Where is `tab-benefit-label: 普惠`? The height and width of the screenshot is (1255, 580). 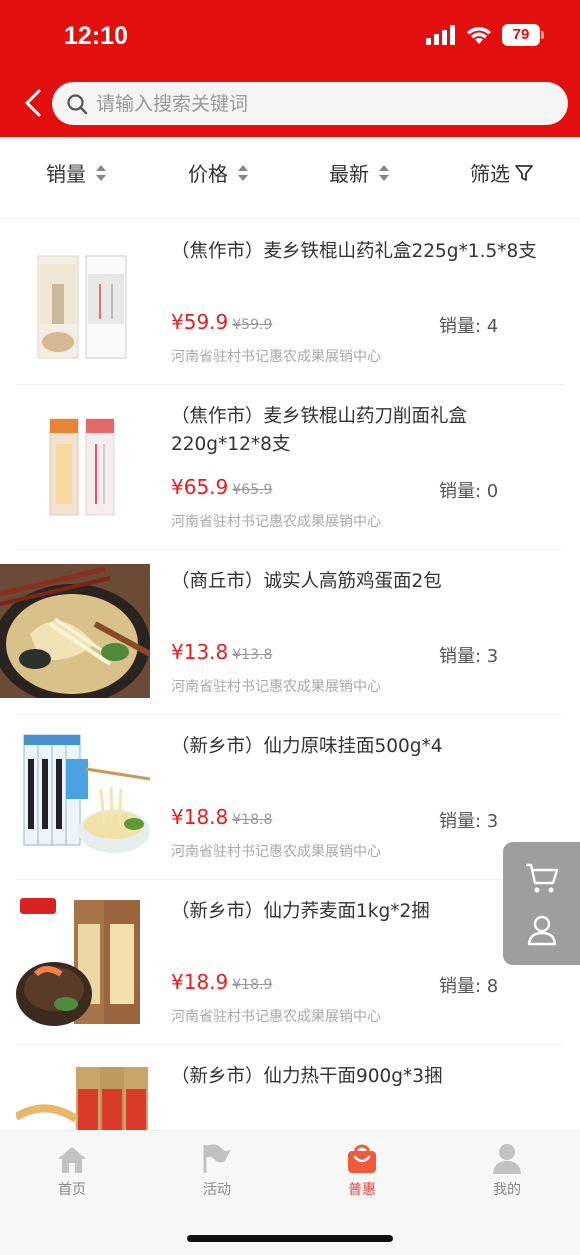 tab-benefit-label: 普惠 is located at coordinates (362, 1190).